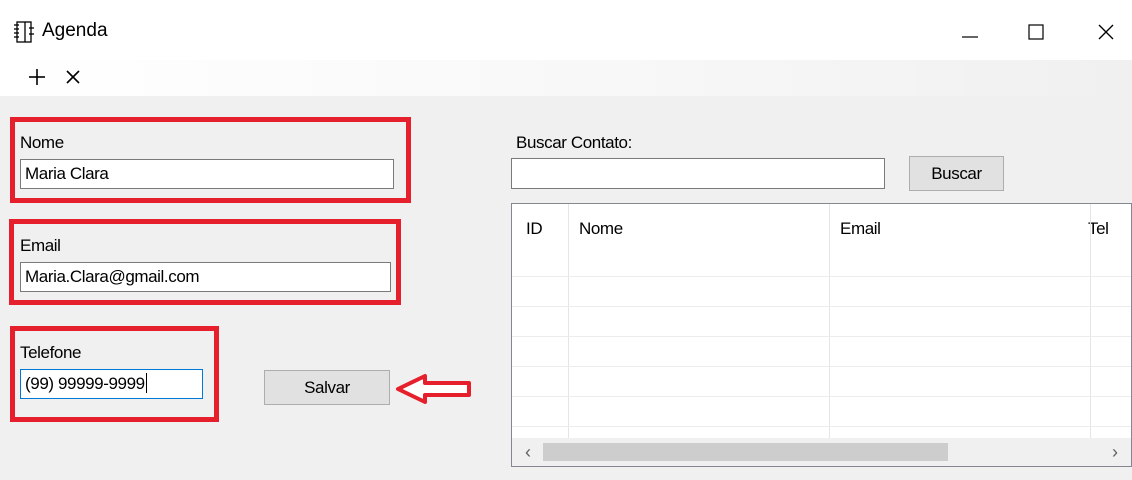 Image resolution: width=1132 pixels, height=480 pixels. What do you see at coordinates (970, 32) in the screenshot?
I see `minimize-button` at bounding box center [970, 32].